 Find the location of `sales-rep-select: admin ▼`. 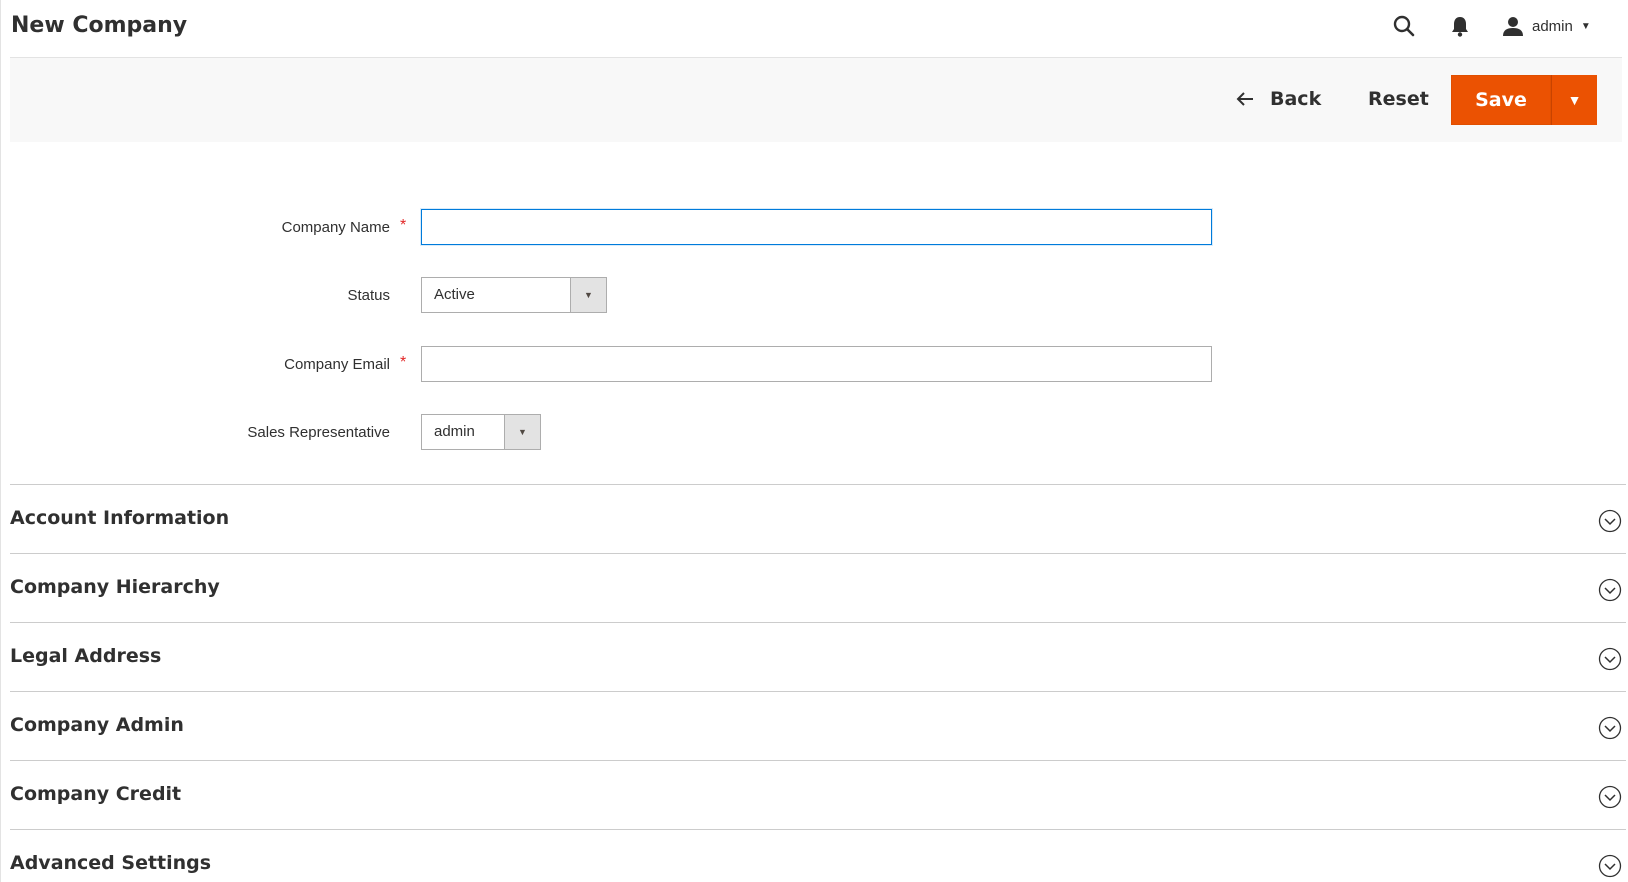

sales-rep-select: admin ▼ is located at coordinates (481, 432).